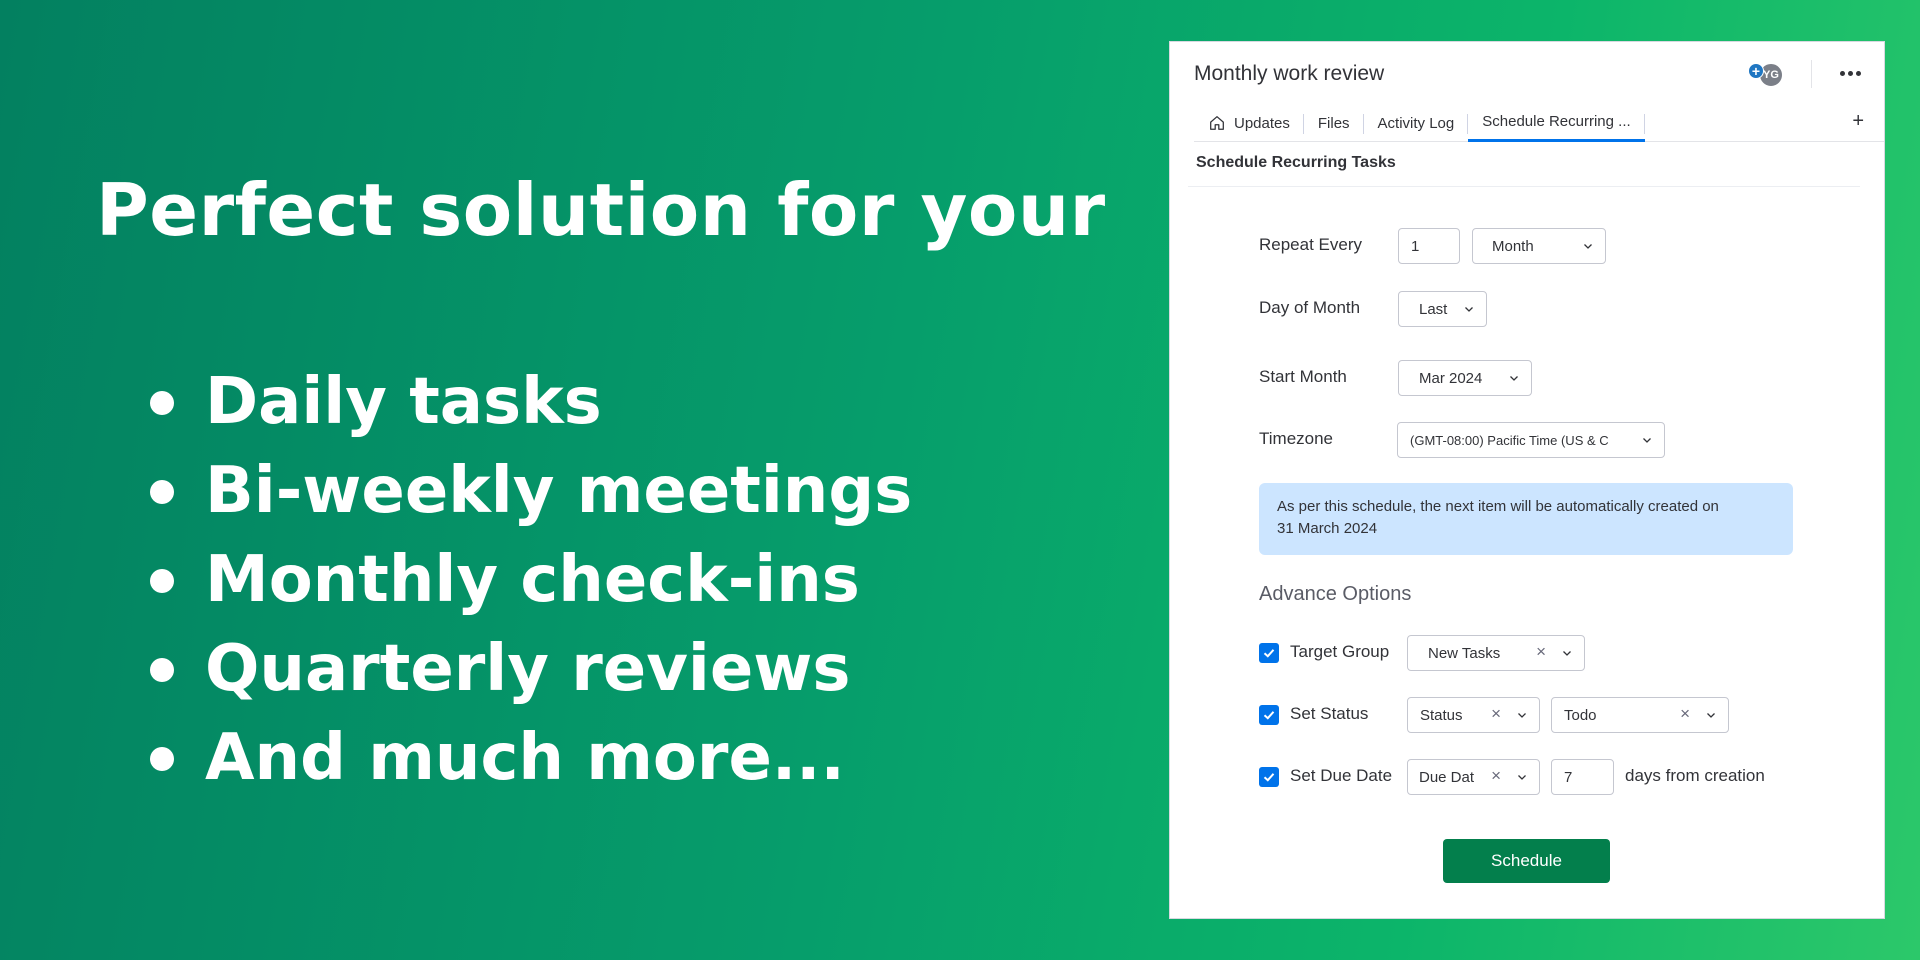 The image size is (1920, 960). What do you see at coordinates (1473, 715) in the screenshot?
I see `status-column-select: Status ×` at bounding box center [1473, 715].